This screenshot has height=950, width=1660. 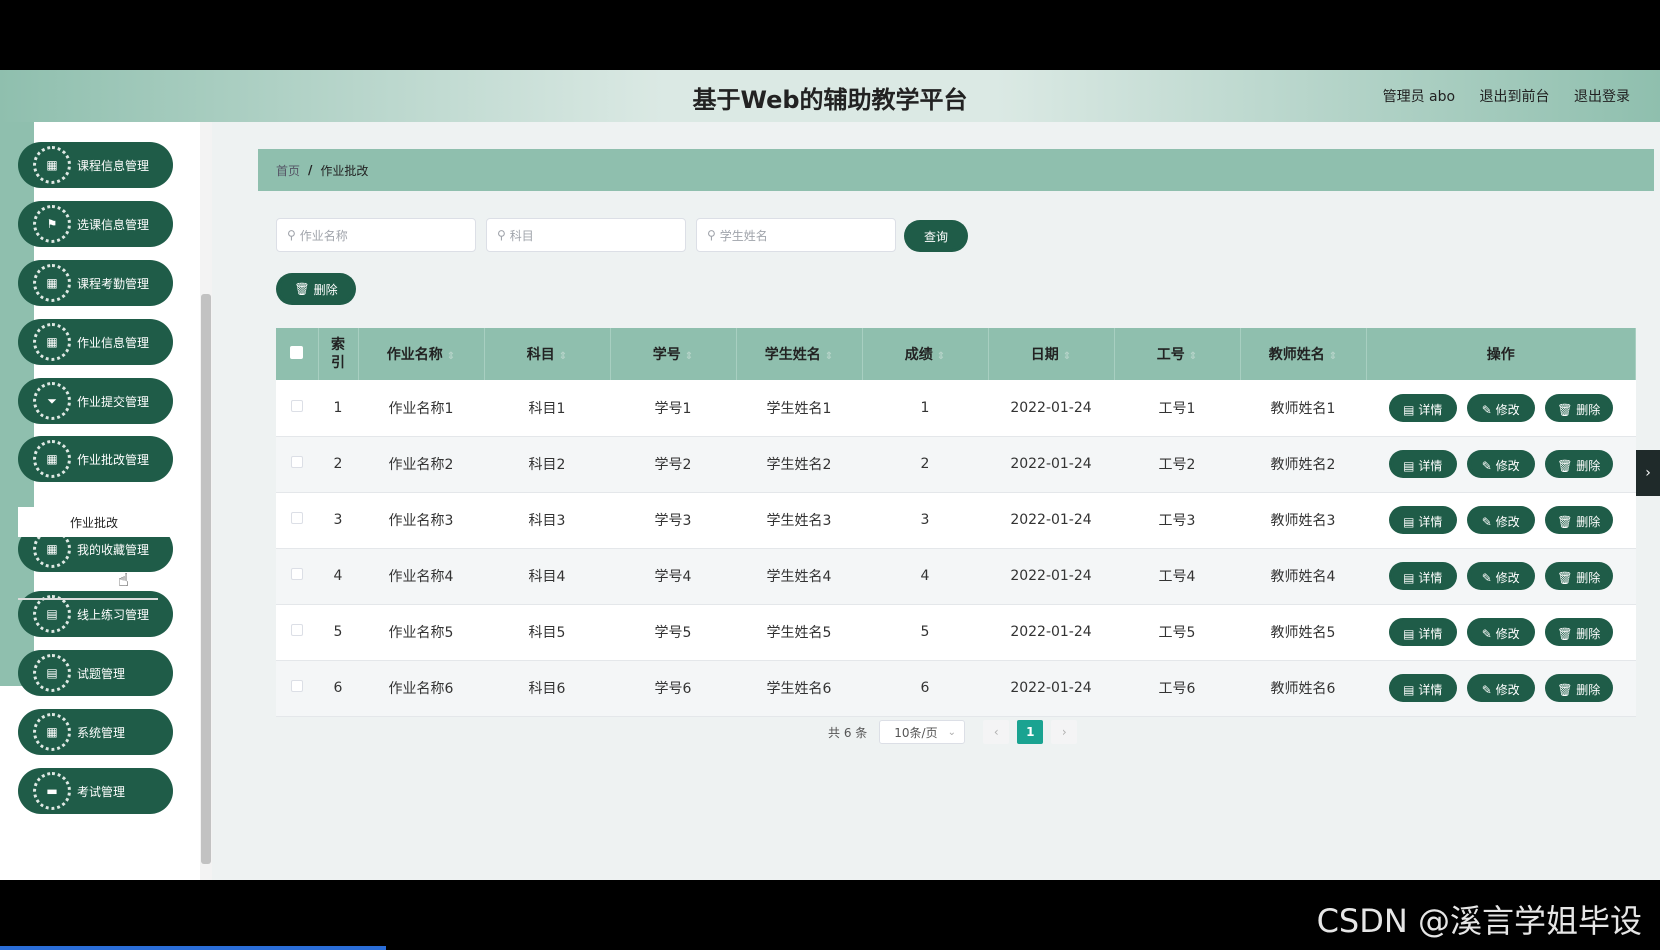 What do you see at coordinates (936, 236) in the screenshot?
I see `query-button: 查询` at bounding box center [936, 236].